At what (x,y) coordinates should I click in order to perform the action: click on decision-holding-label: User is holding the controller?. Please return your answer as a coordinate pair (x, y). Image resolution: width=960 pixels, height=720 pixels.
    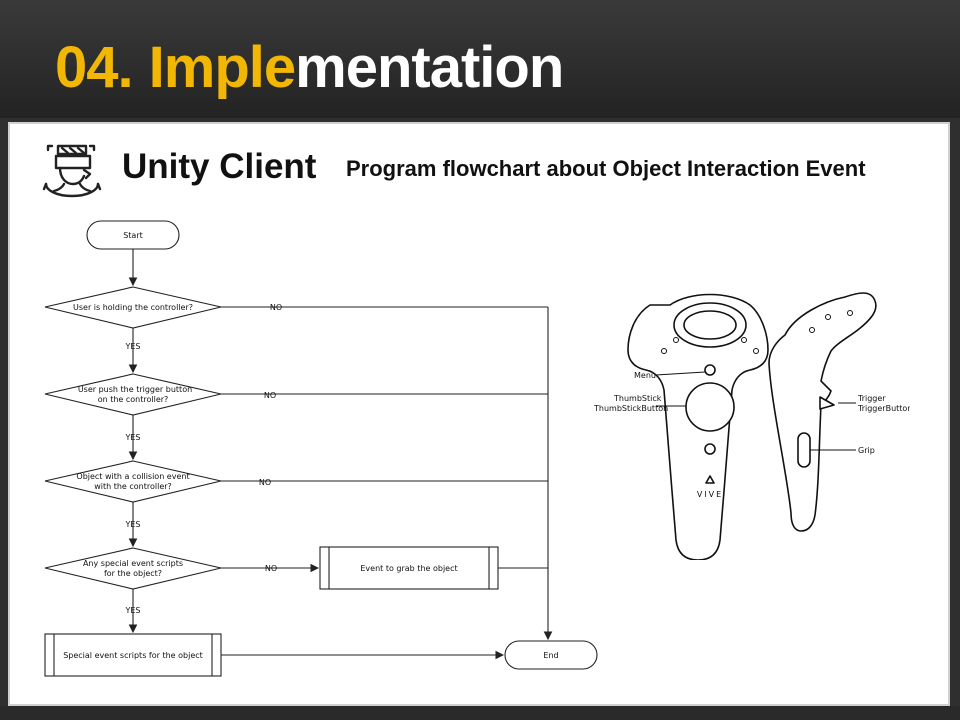
    Looking at the image, I should click on (133, 307).